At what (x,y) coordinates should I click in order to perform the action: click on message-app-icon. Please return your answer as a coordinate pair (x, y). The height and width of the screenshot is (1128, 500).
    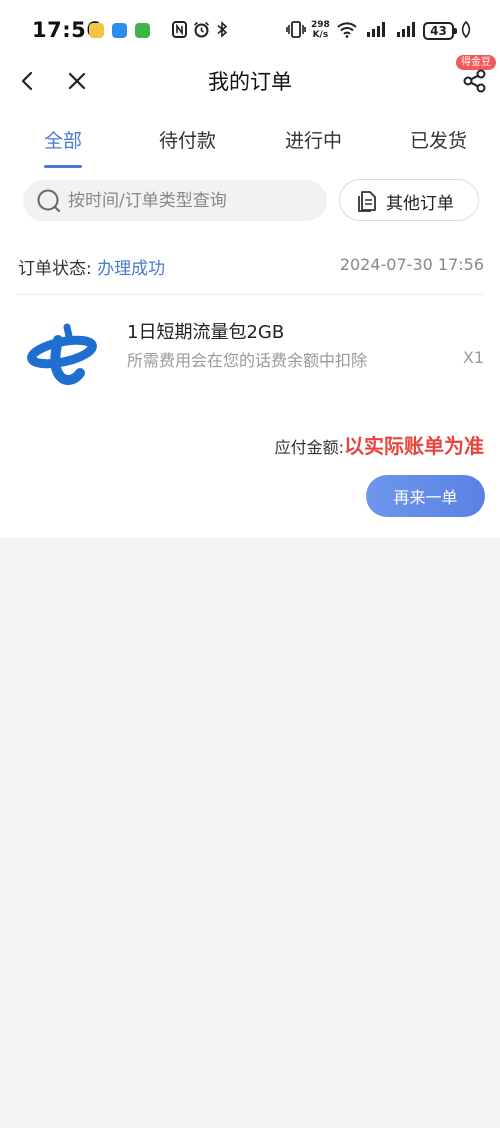
    Looking at the image, I should click on (119, 30).